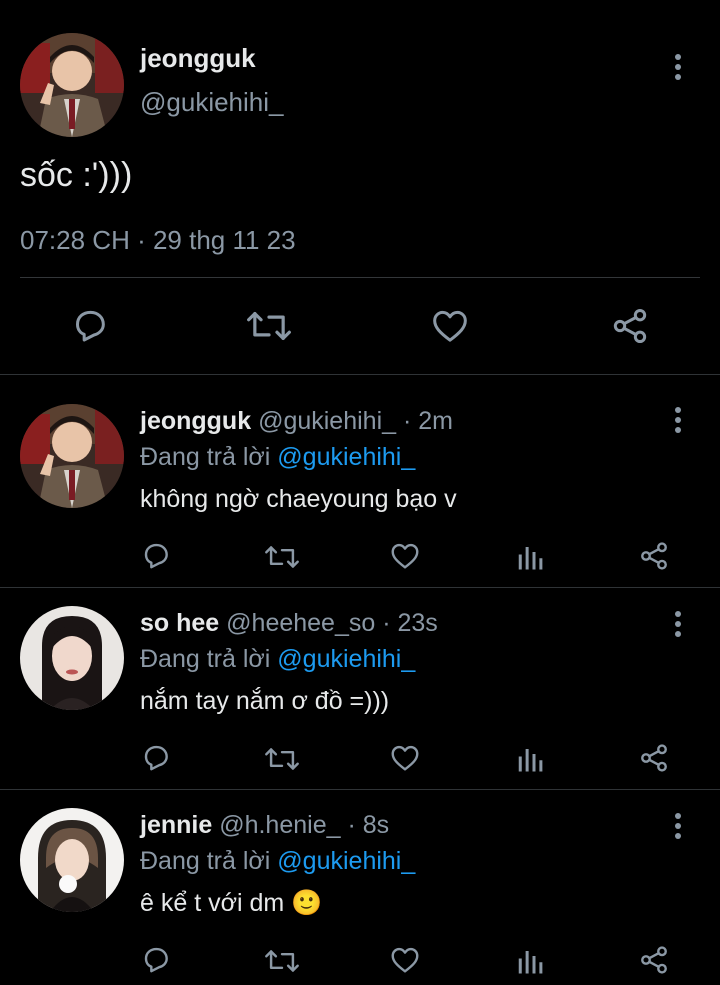 This screenshot has height=985, width=720. Describe the element at coordinates (72, 85) in the screenshot. I see `main-author-avatar` at that location.